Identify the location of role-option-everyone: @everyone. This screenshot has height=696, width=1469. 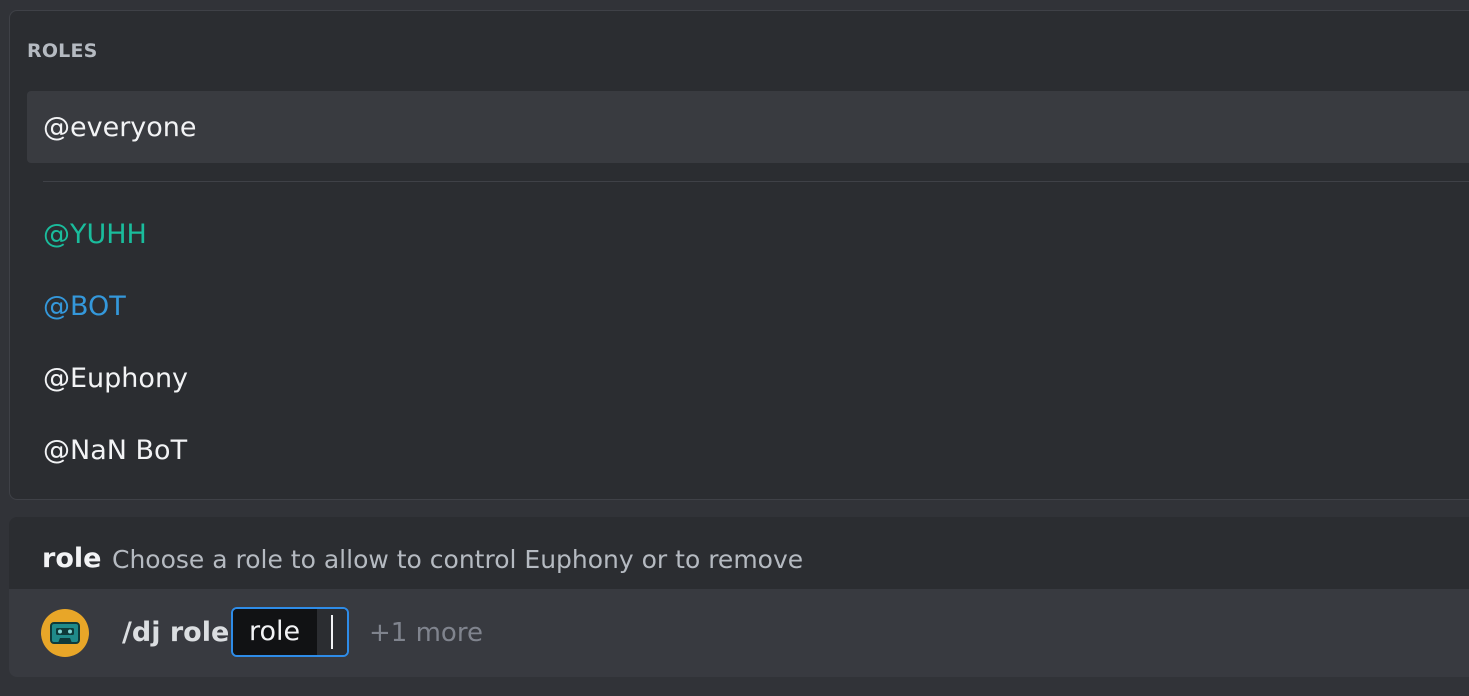
(748, 127).